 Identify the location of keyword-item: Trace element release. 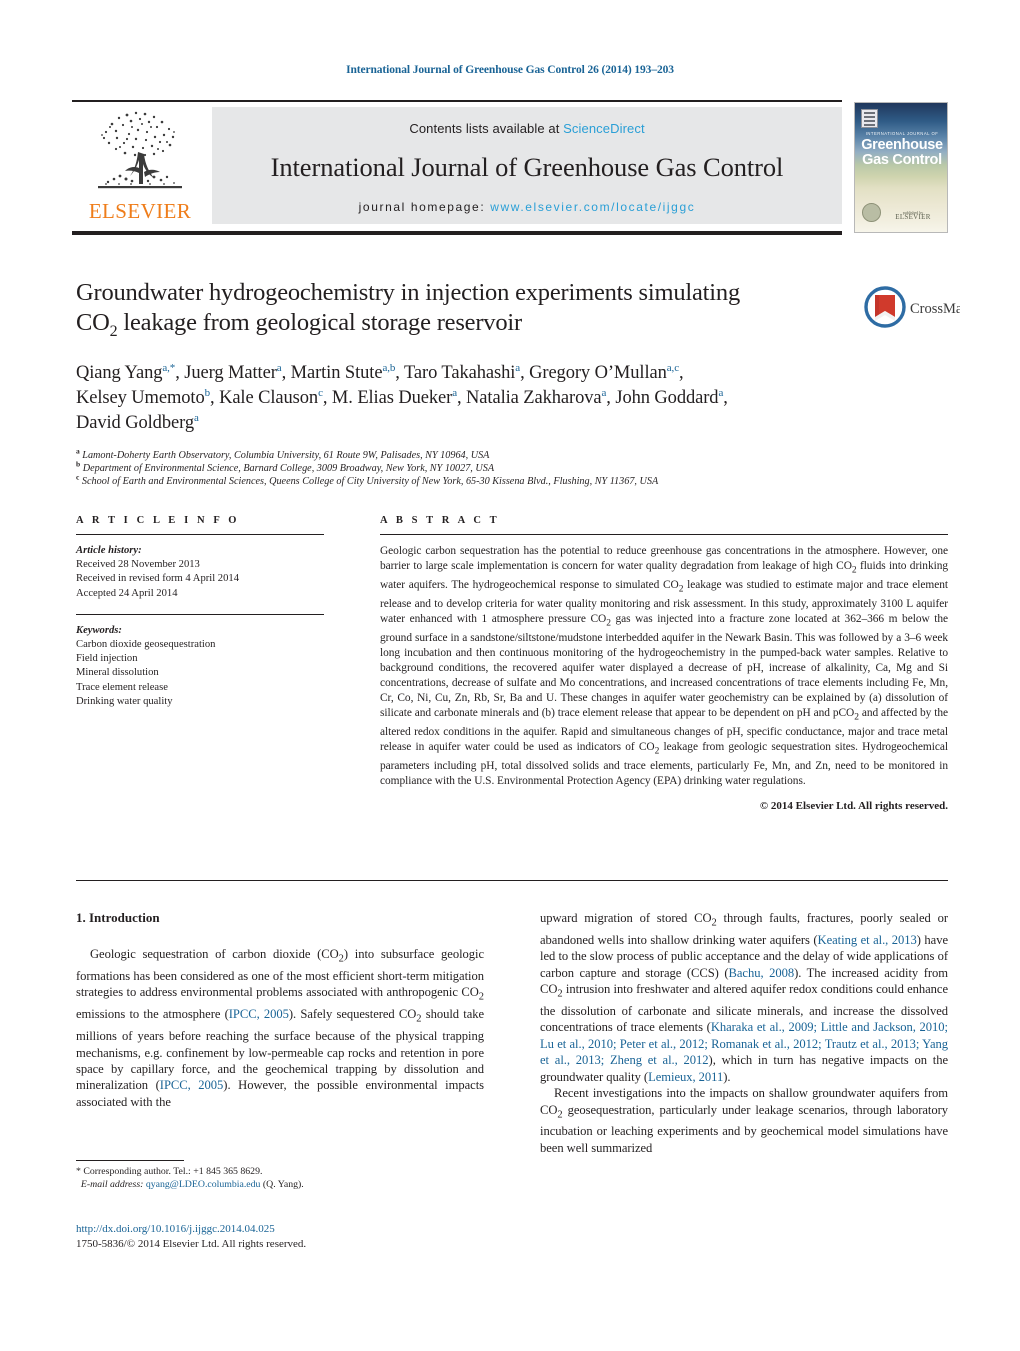
(122, 687).